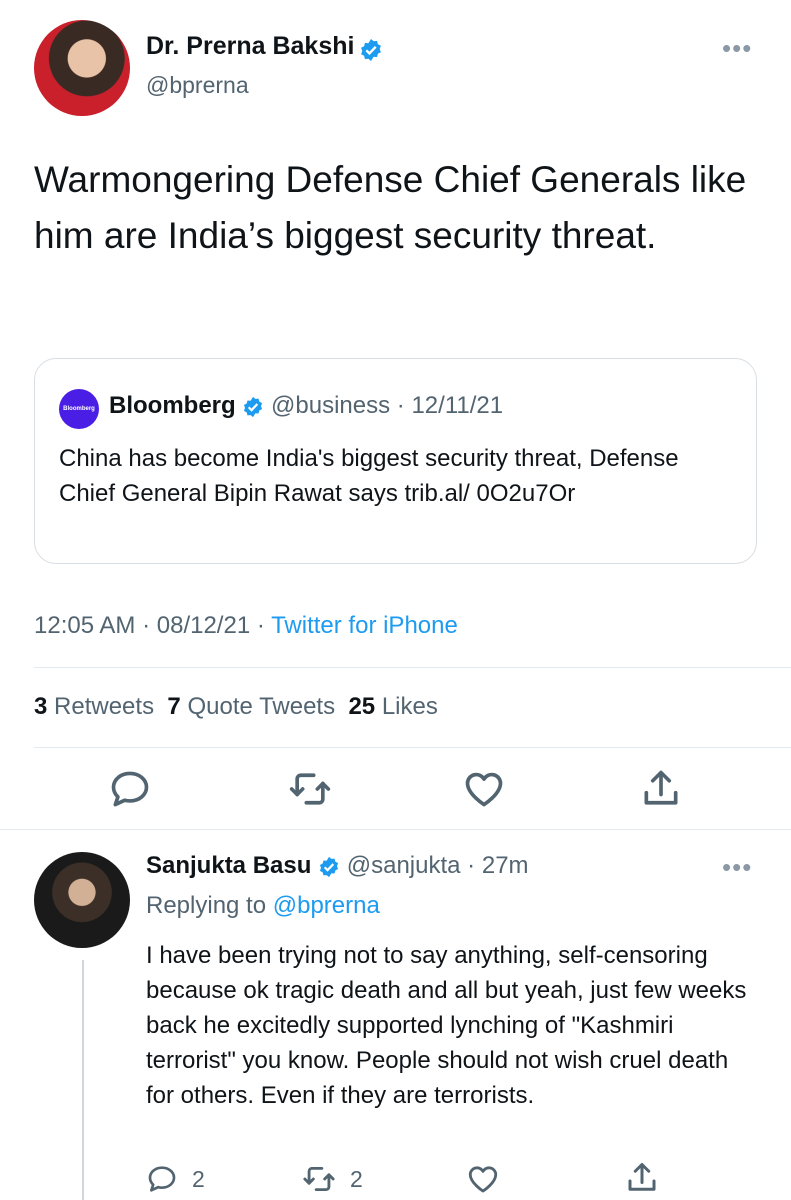  Describe the element at coordinates (83, 1080) in the screenshot. I see `thread-line` at that location.